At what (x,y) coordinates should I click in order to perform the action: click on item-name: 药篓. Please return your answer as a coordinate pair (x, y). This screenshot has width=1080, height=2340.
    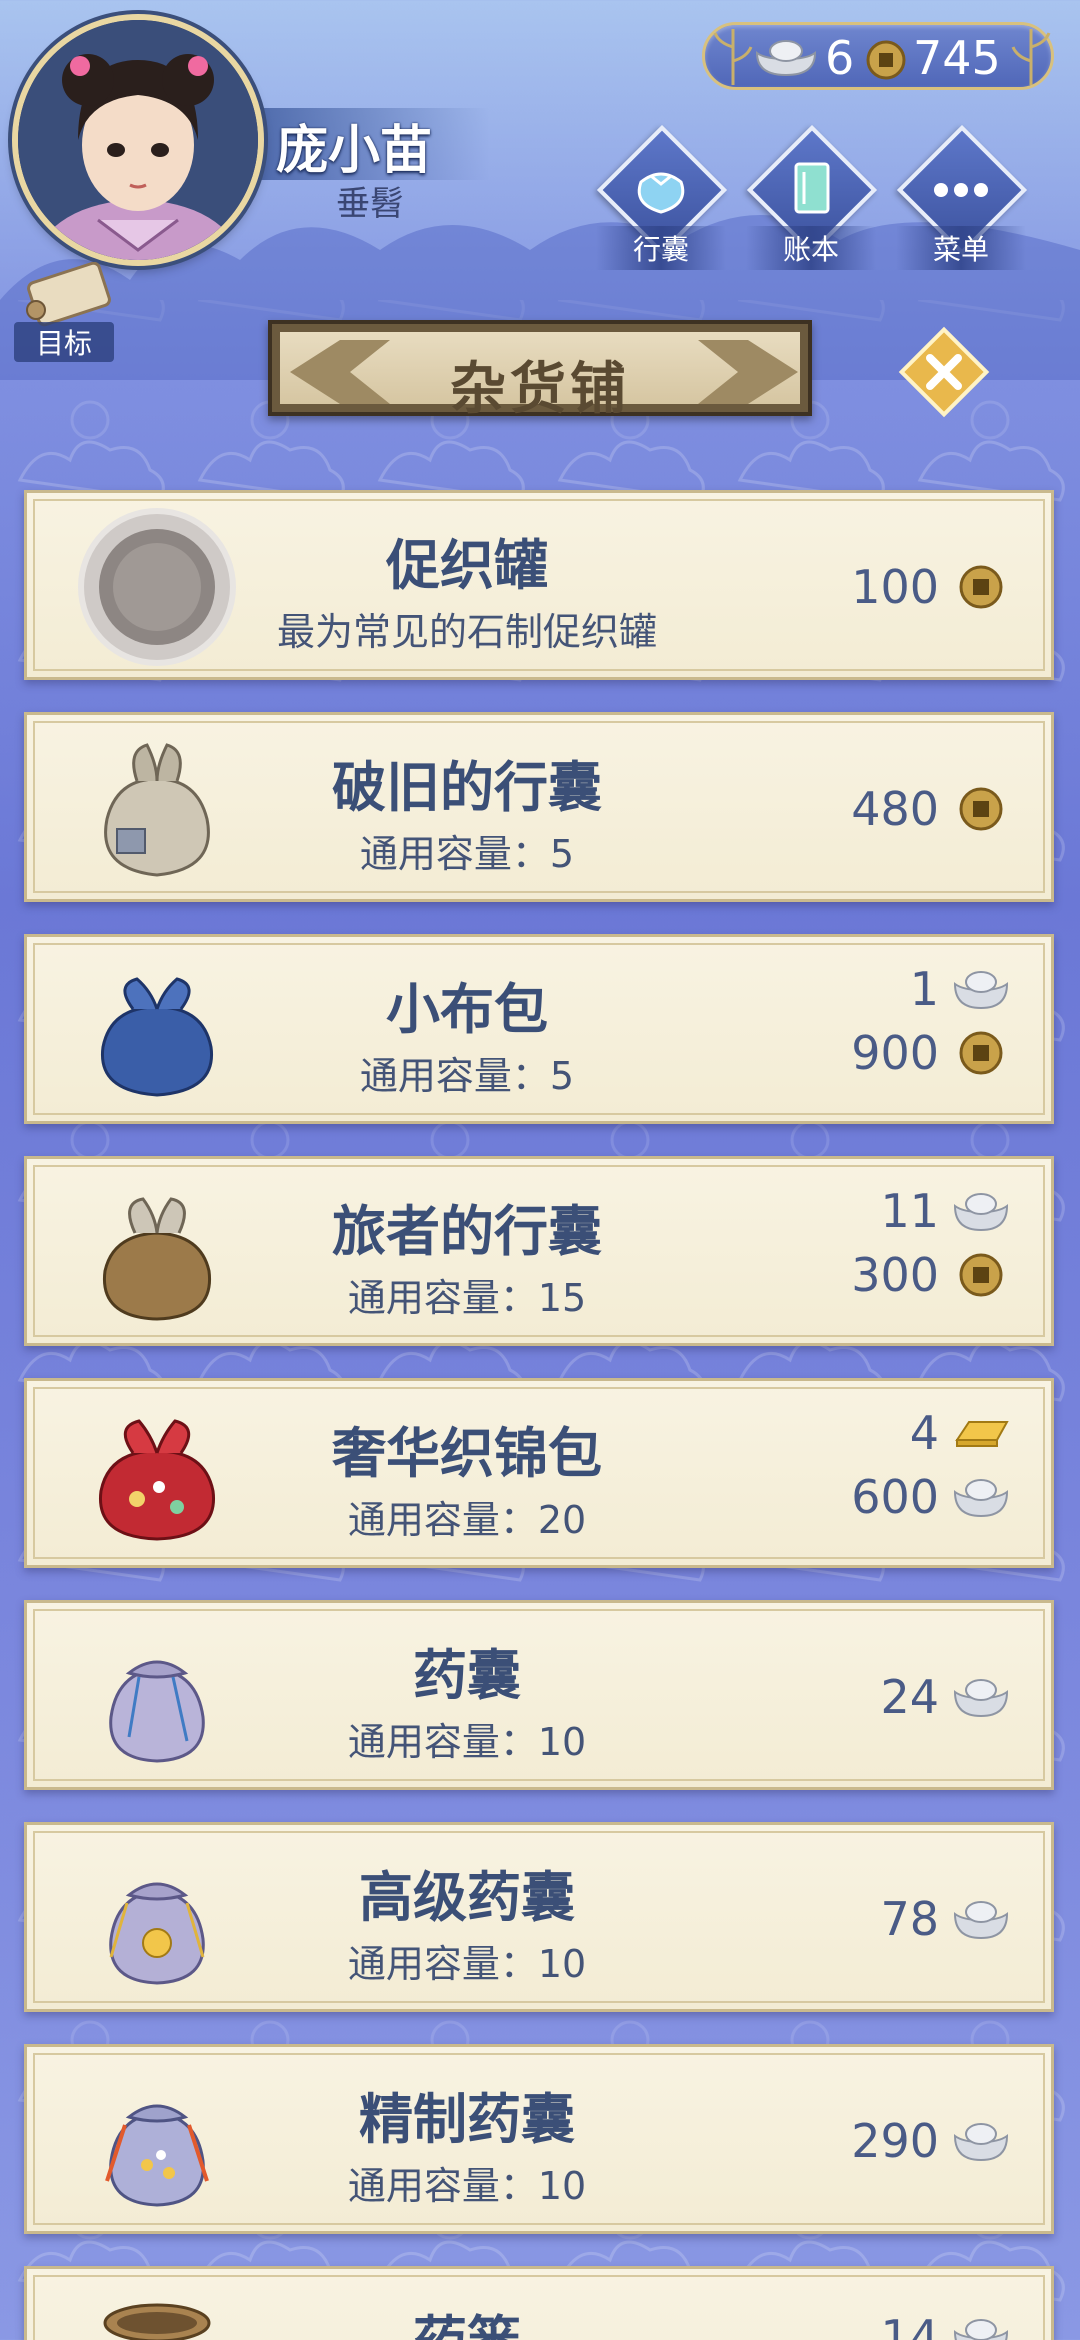
    Looking at the image, I should click on (467, 2318).